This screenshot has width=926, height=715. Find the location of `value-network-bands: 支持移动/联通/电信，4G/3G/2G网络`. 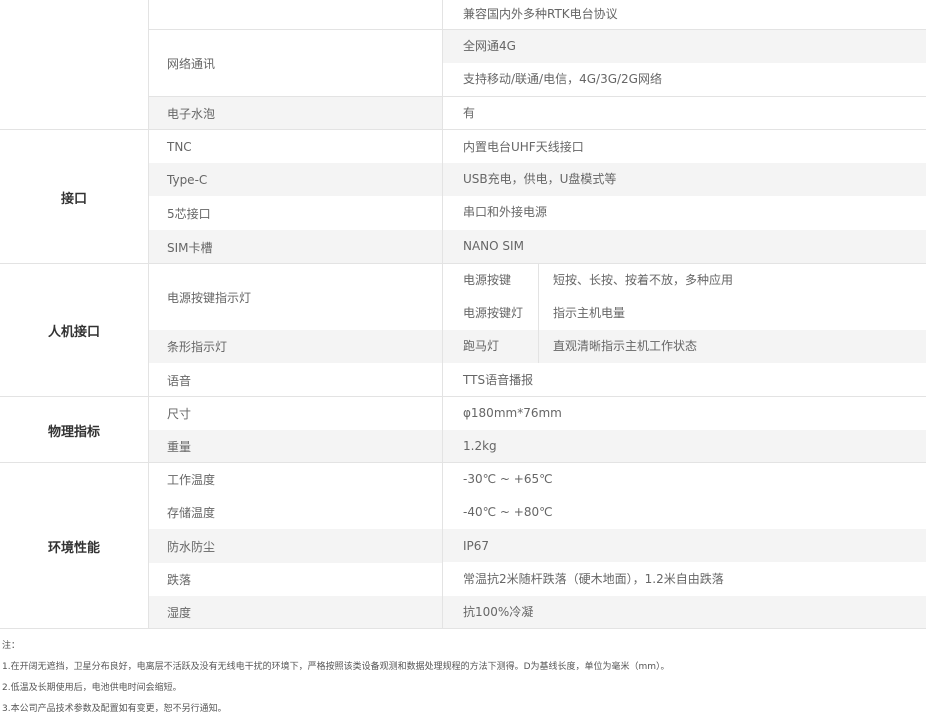

value-network-bands: 支持移动/联通/电信，4G/3G/2G网络 is located at coordinates (562, 79).